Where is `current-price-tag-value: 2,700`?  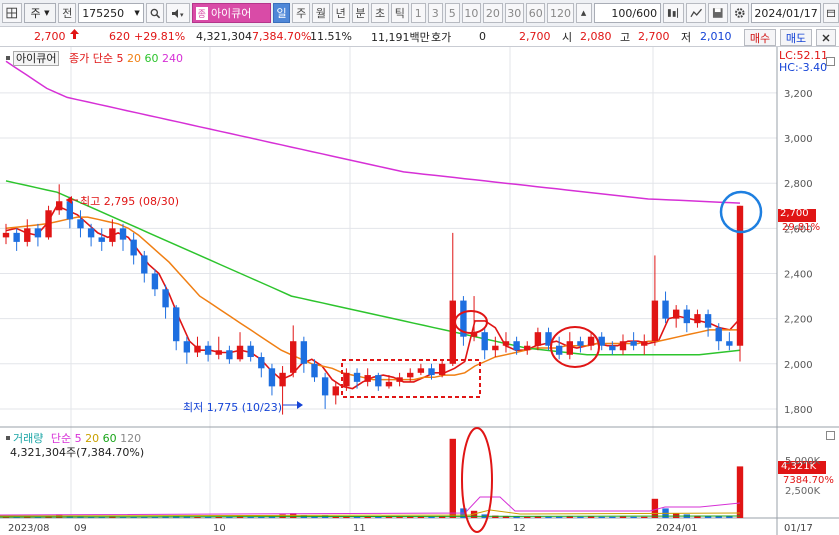 current-price-tag-value: 2,700 is located at coordinates (794, 213).